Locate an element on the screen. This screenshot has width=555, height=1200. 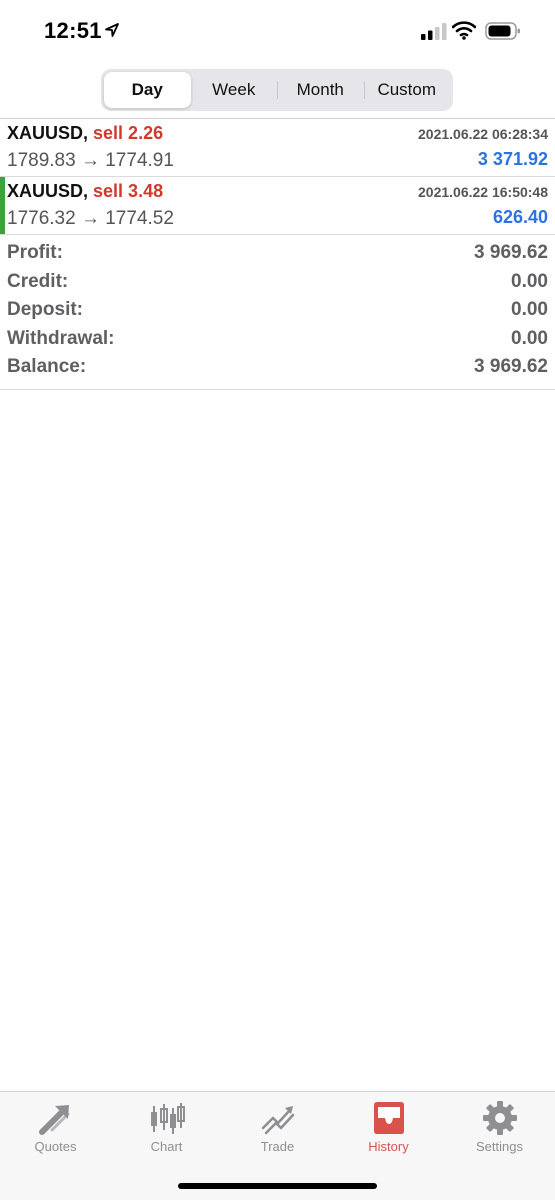
tab-history: History is located at coordinates (388, 1127).